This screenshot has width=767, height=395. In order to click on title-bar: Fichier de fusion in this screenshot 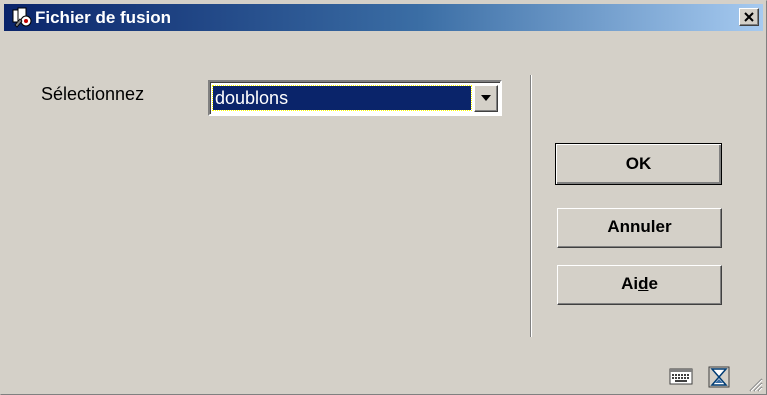, I will do `click(383, 17)`.